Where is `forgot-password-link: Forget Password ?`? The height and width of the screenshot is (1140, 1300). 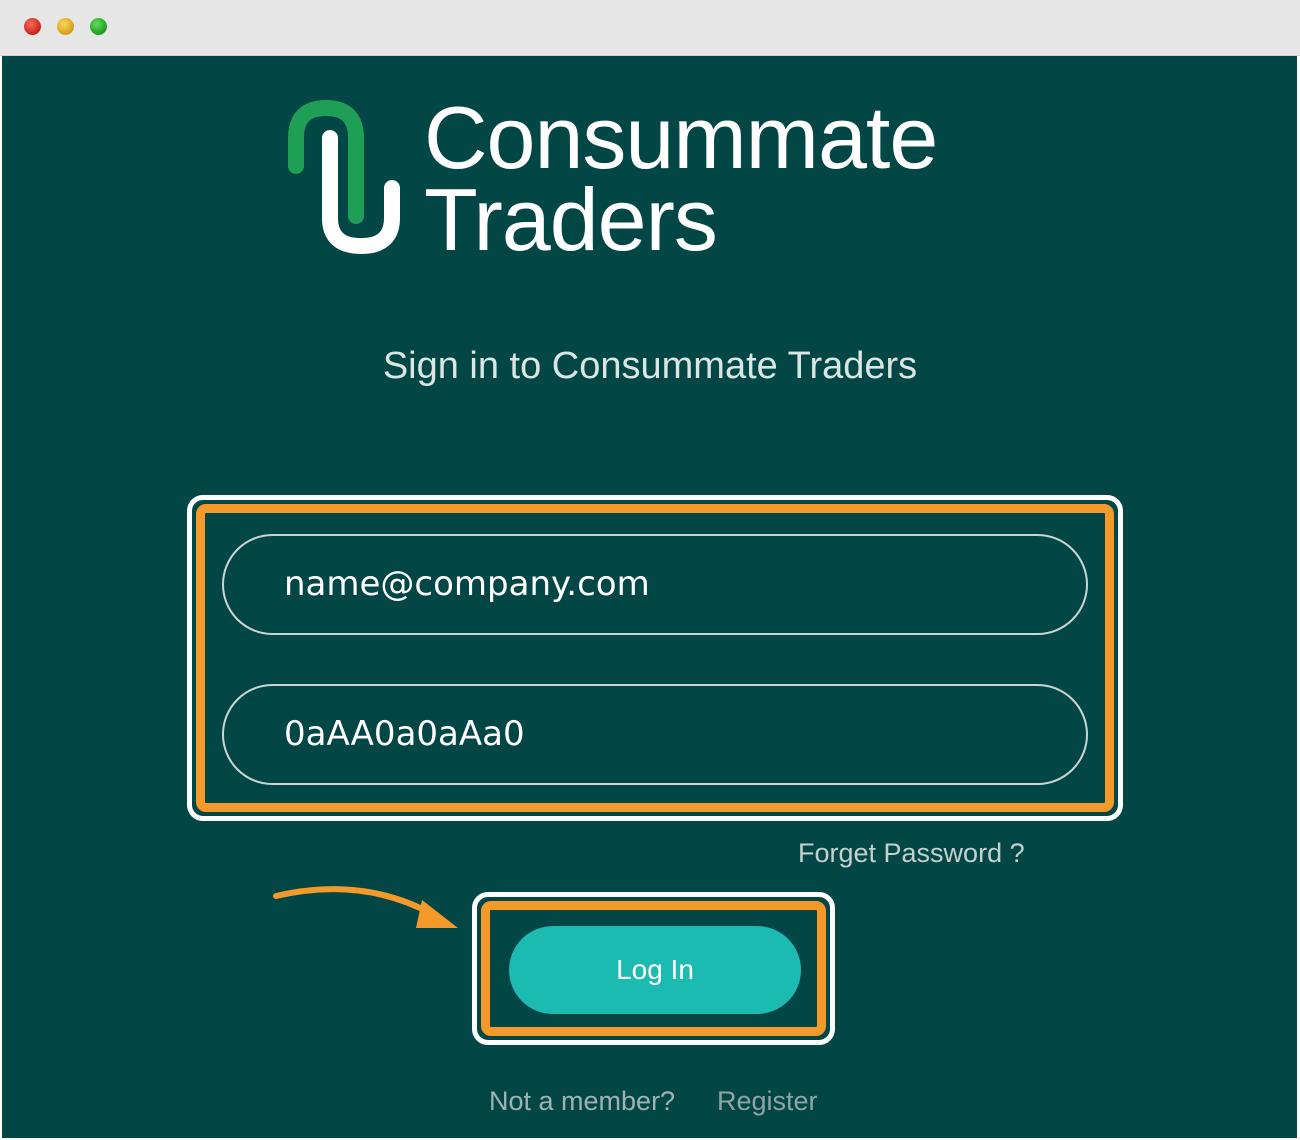
forgot-password-link: Forget Password ? is located at coordinates (911, 853).